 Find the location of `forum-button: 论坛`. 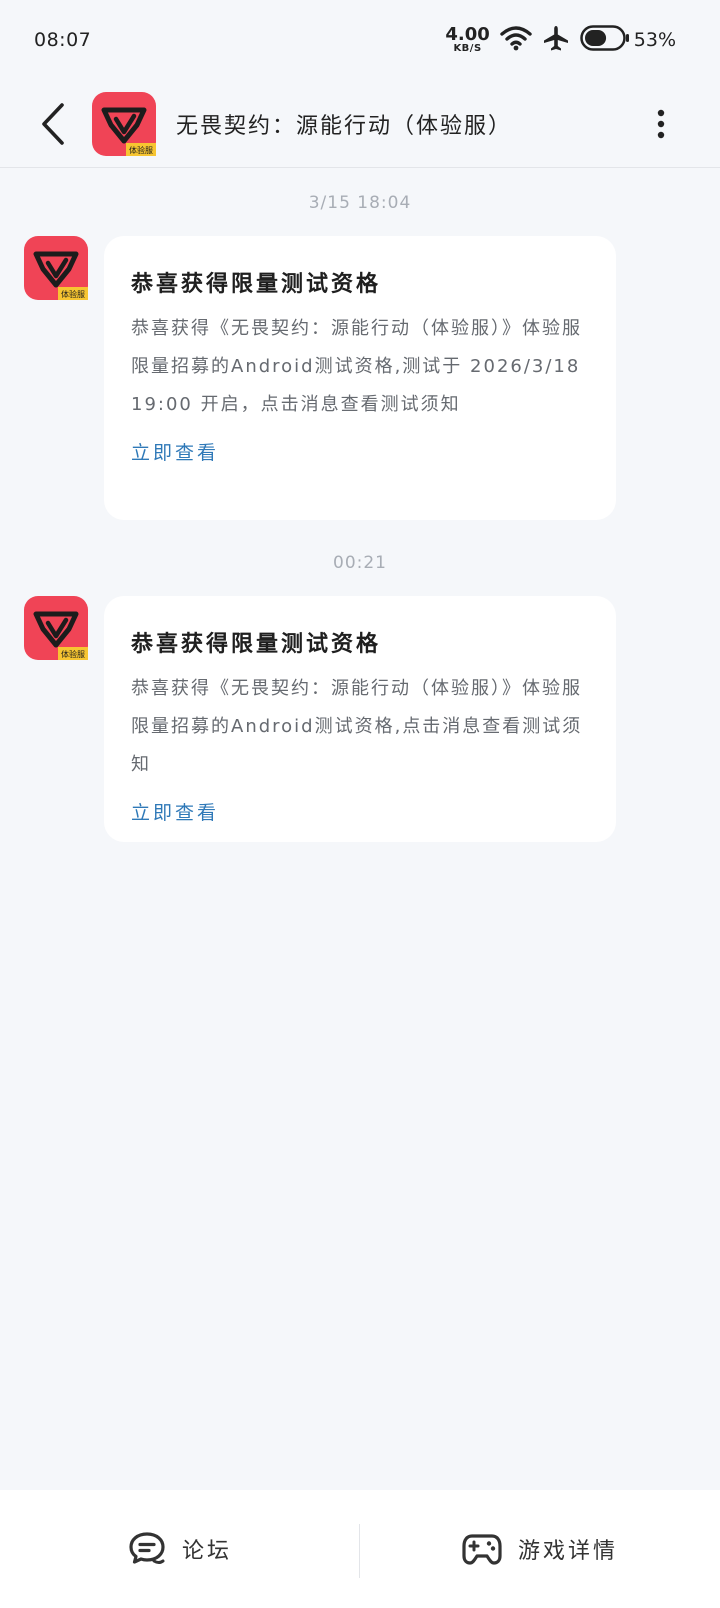

forum-button: 论坛 is located at coordinates (180, 1549).